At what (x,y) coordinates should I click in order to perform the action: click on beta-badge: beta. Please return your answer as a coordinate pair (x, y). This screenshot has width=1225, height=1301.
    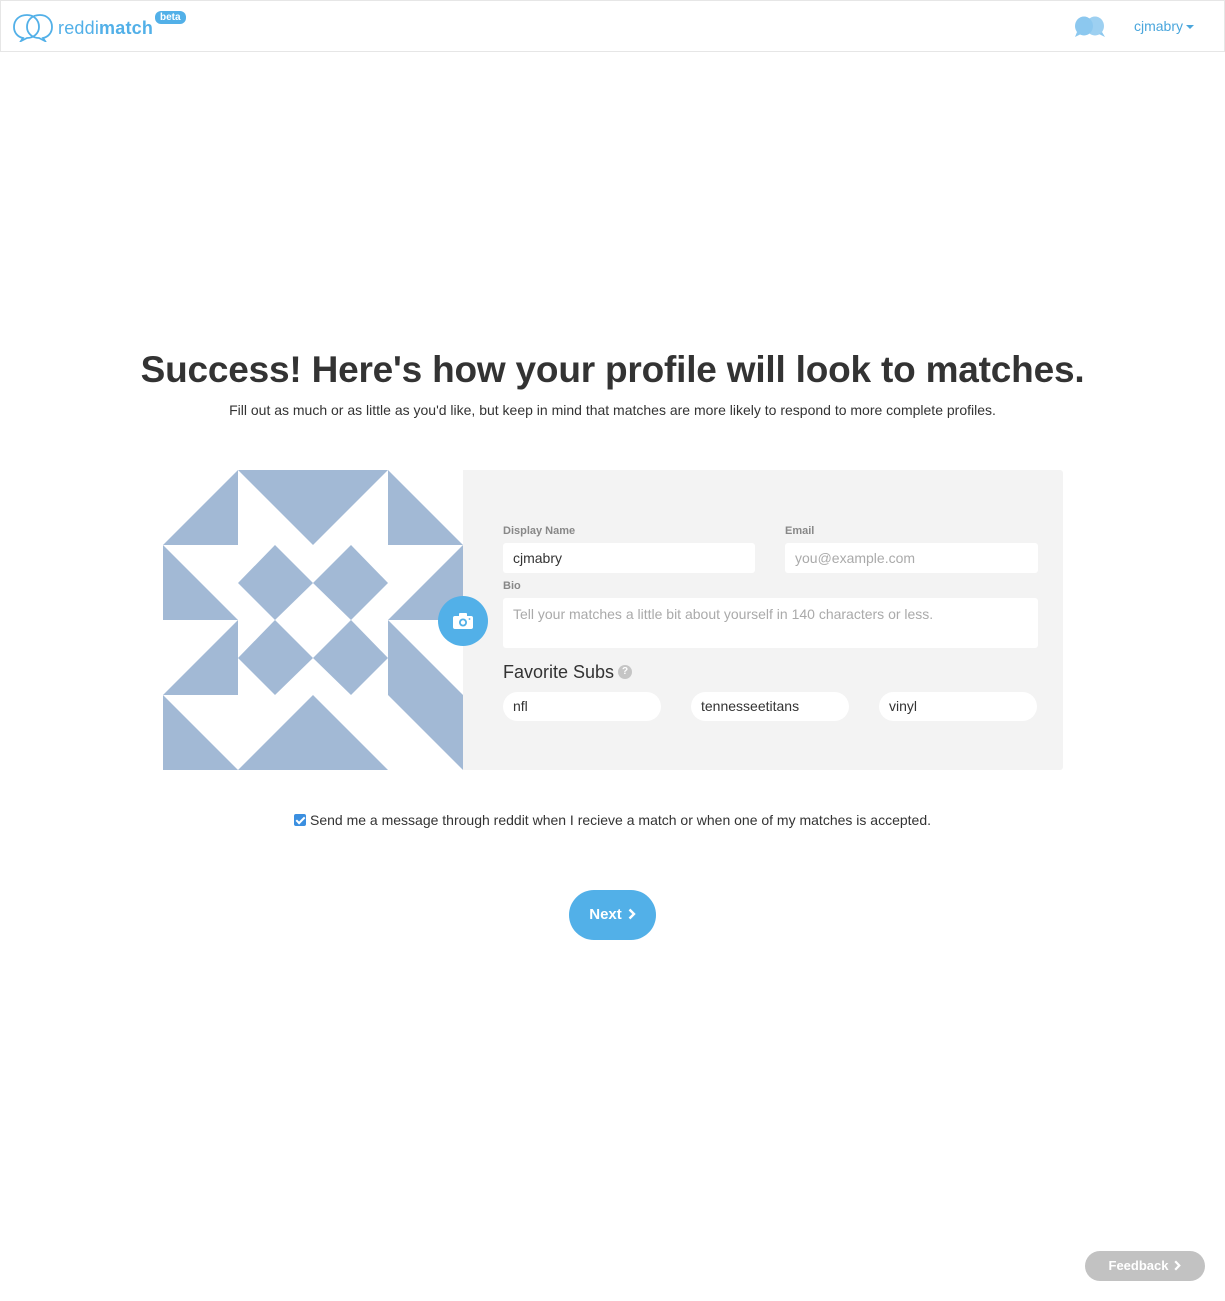
    Looking at the image, I should click on (170, 17).